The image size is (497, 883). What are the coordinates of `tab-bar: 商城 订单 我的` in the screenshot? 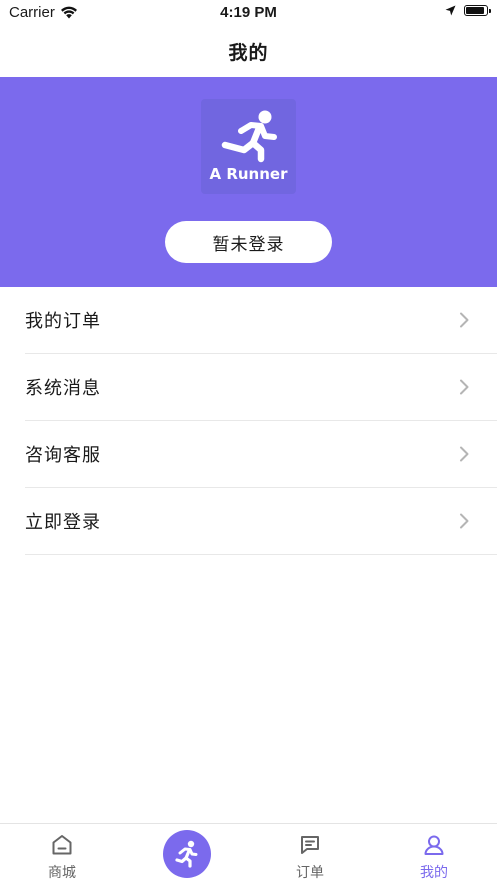 It's located at (248, 853).